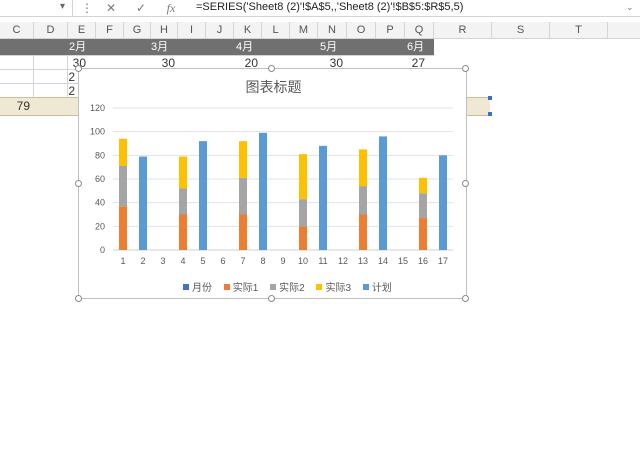 This screenshot has width=640, height=462. Describe the element at coordinates (159, 47) in the screenshot. I see `month-header-cell: 3月` at that location.